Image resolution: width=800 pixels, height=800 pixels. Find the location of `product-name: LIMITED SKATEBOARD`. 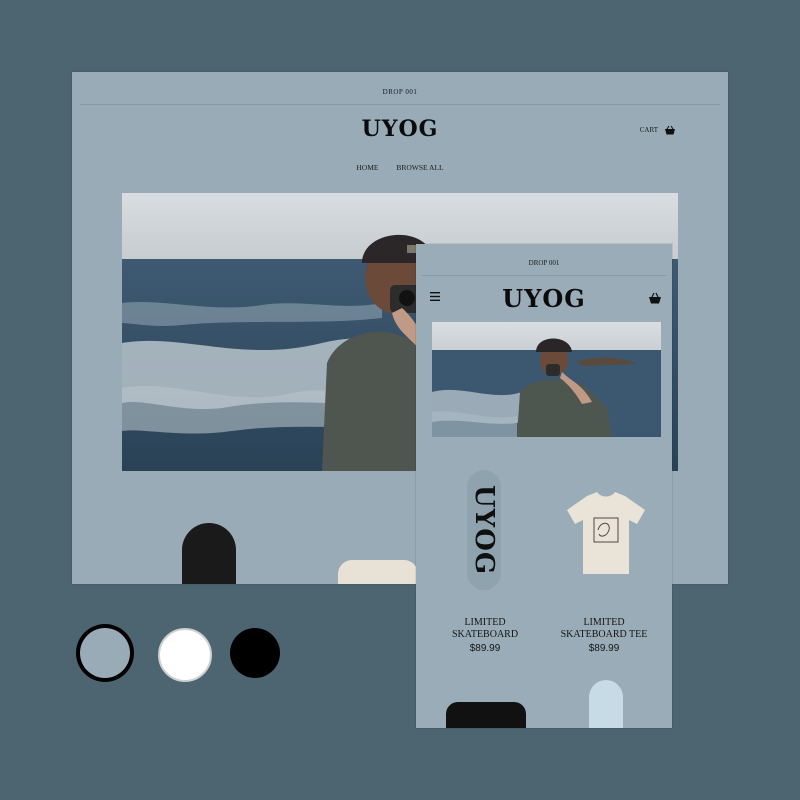

product-name: LIMITED SKATEBOARD is located at coordinates (485, 629).